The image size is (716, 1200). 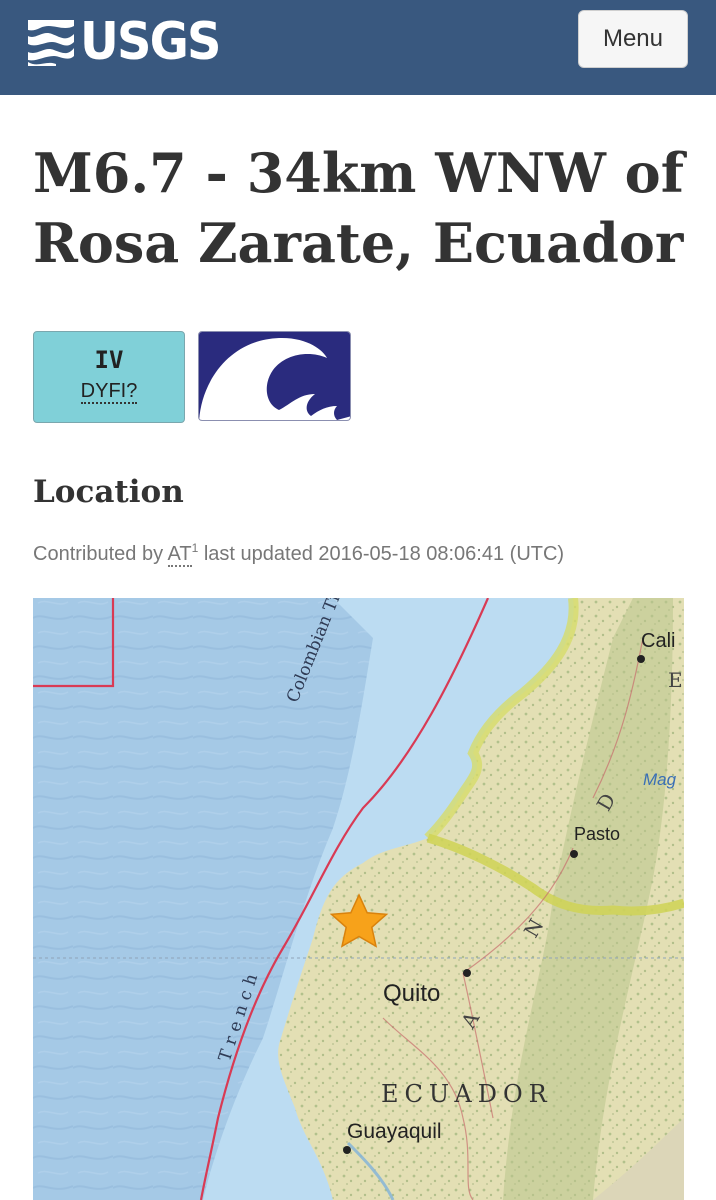 I want to click on tsunami-badge, so click(x=274, y=376).